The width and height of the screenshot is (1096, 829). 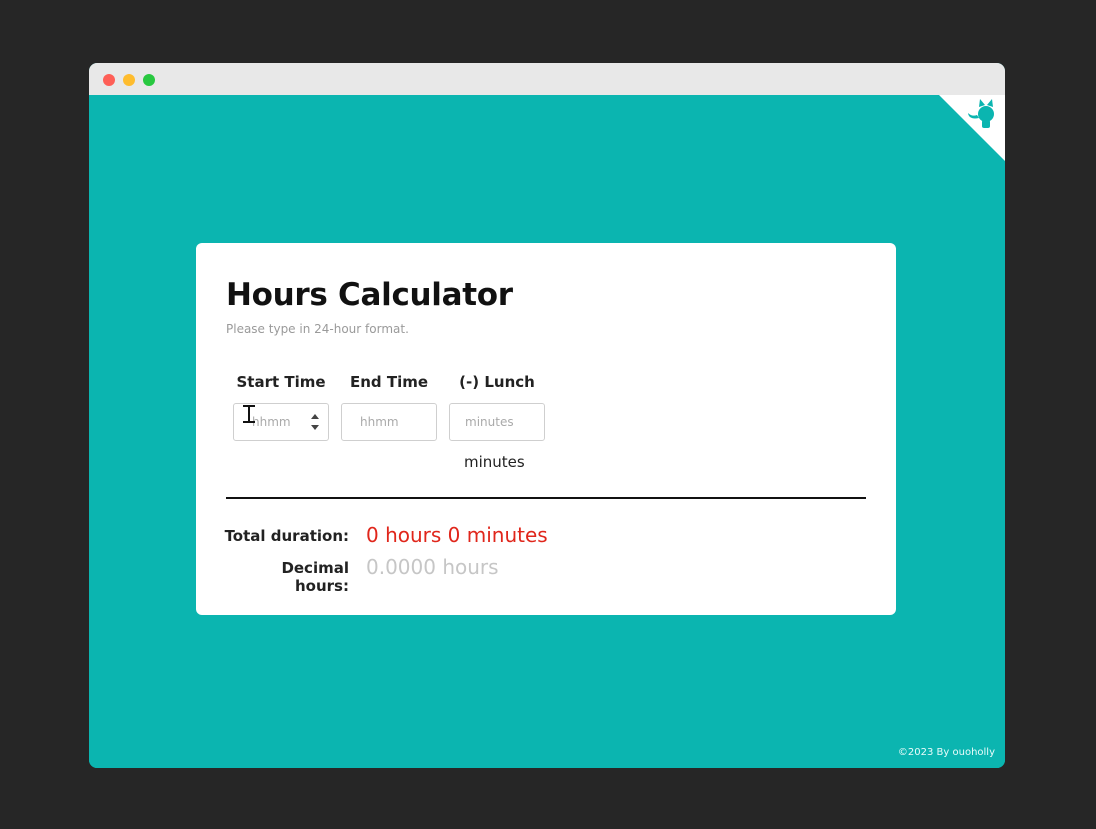 I want to click on github-octocat-icon, so click(x=972, y=128).